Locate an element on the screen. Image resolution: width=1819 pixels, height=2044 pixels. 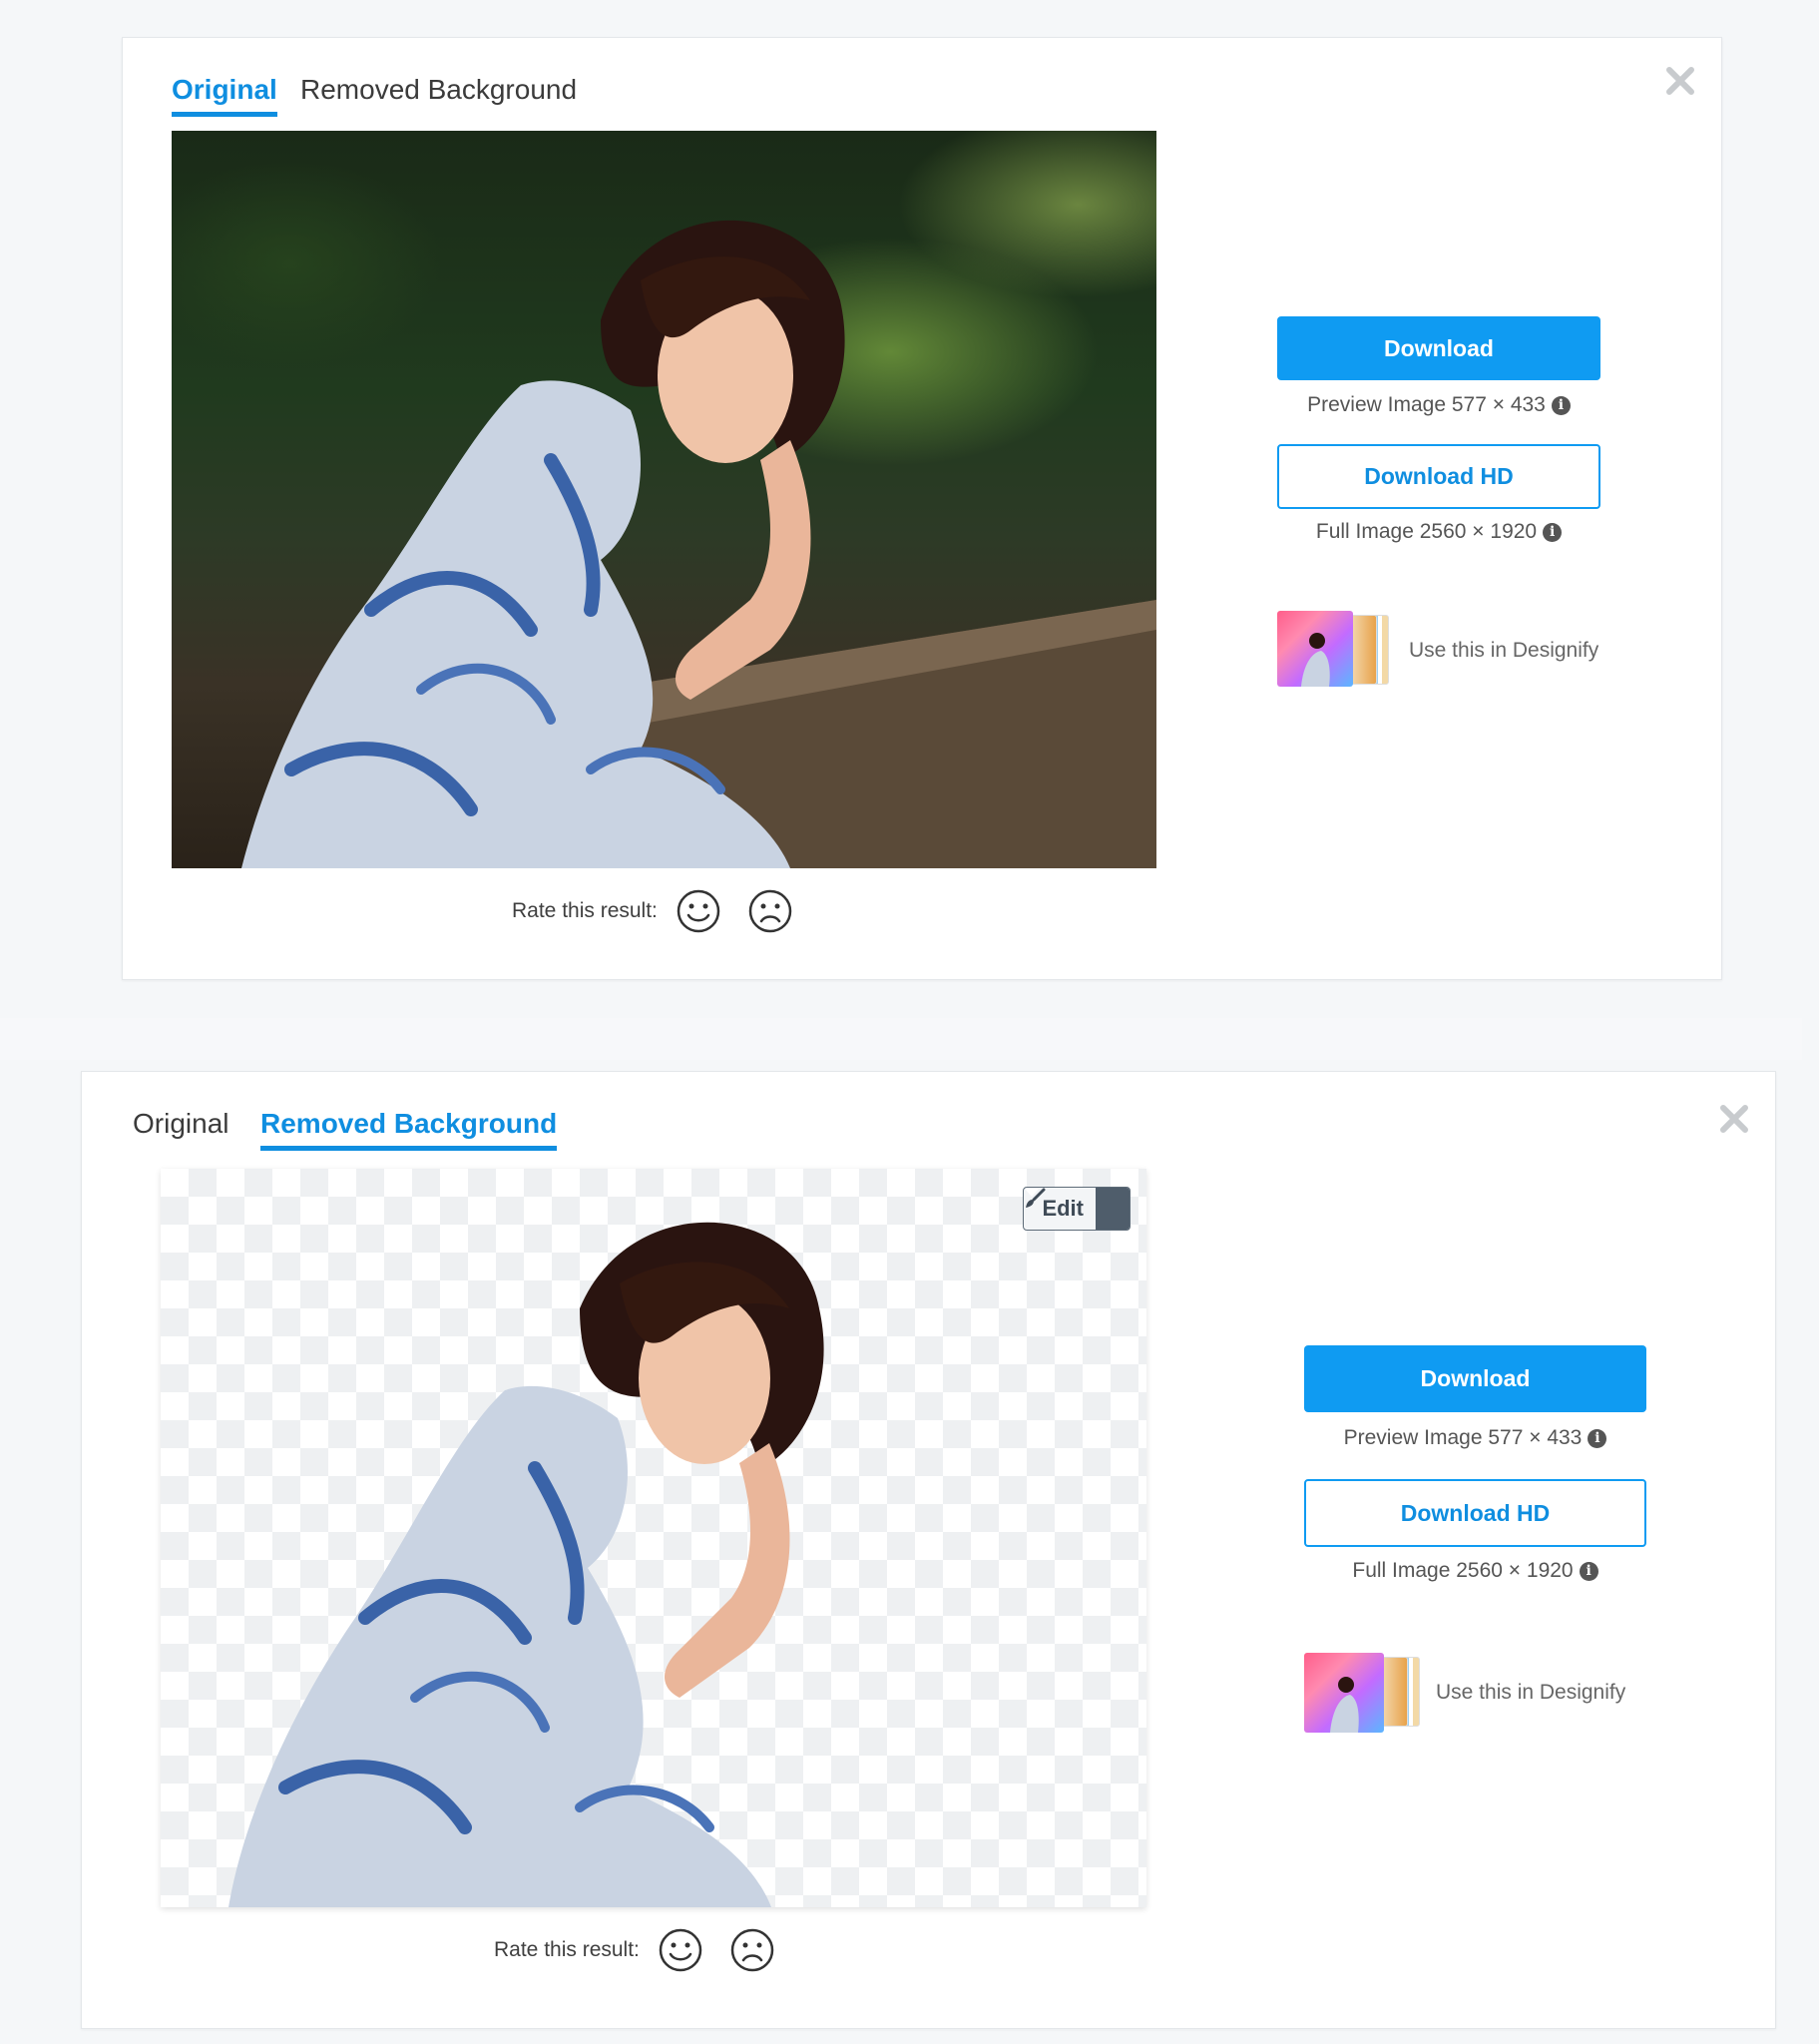
caret-down-icon is located at coordinates (1077, 1209).